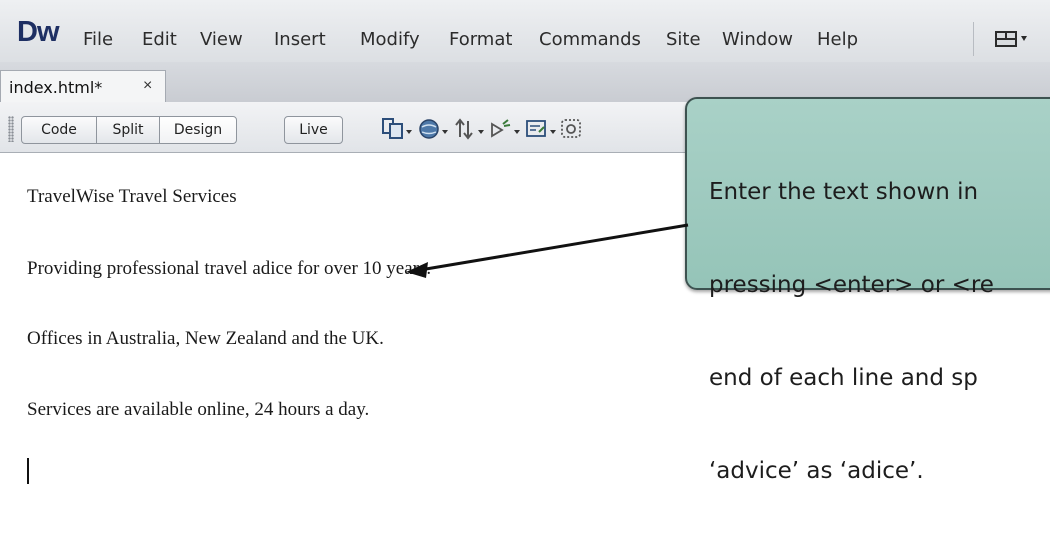  I want to click on menu-help: Help, so click(837, 39).